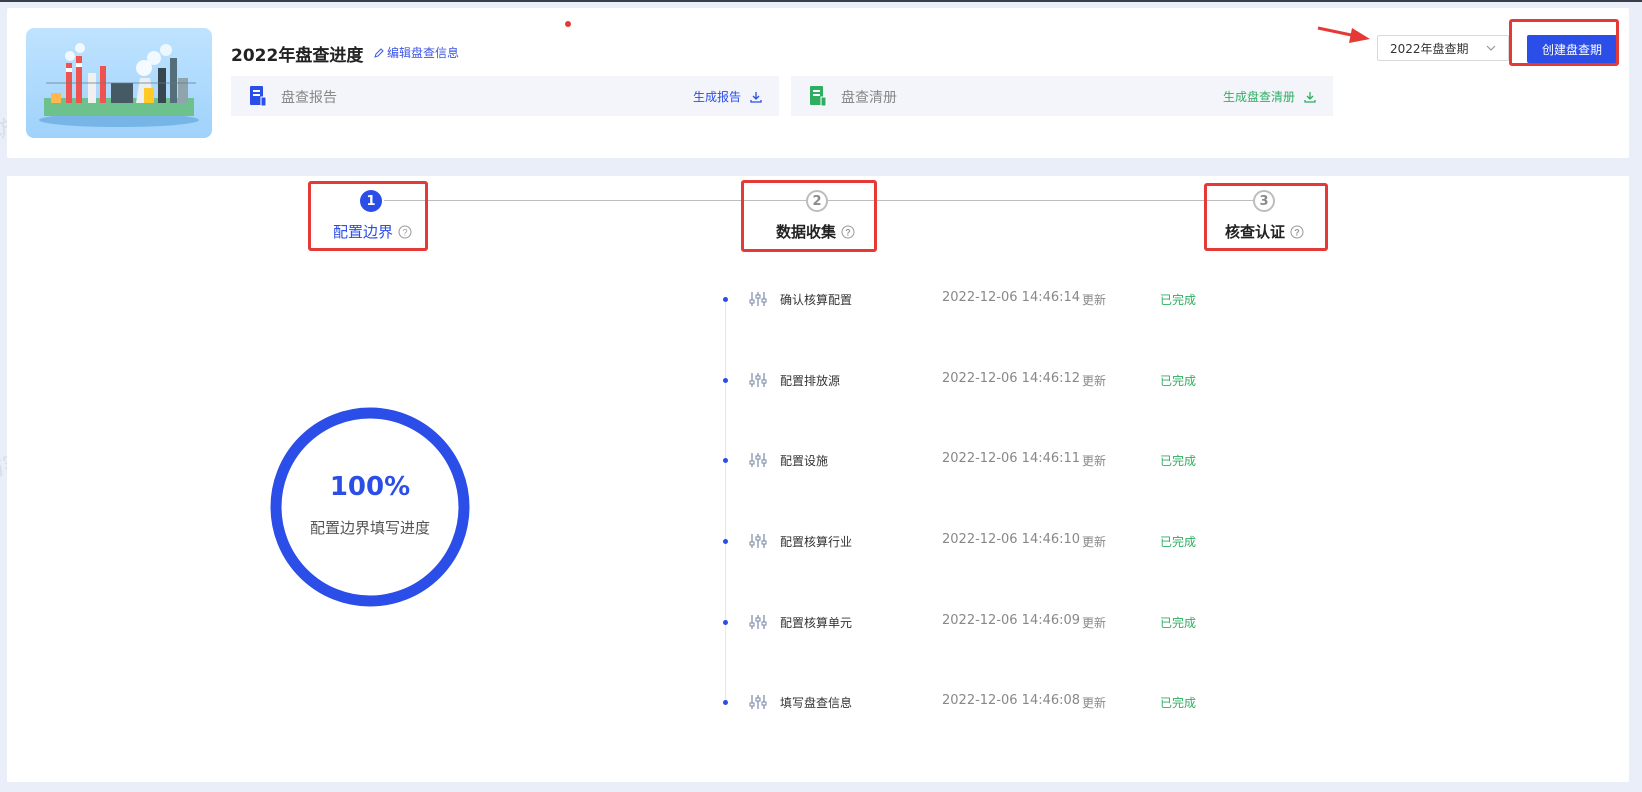 Image resolution: width=1642 pixels, height=792 pixels. What do you see at coordinates (363, 232) in the screenshot?
I see `step-1-text: 配置边界` at bounding box center [363, 232].